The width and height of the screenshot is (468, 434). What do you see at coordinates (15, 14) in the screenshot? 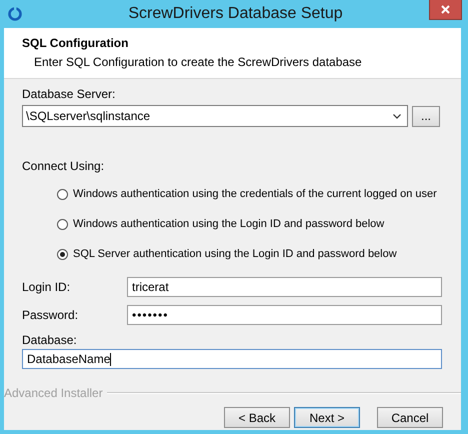
I see `app-logo-icon` at bounding box center [15, 14].